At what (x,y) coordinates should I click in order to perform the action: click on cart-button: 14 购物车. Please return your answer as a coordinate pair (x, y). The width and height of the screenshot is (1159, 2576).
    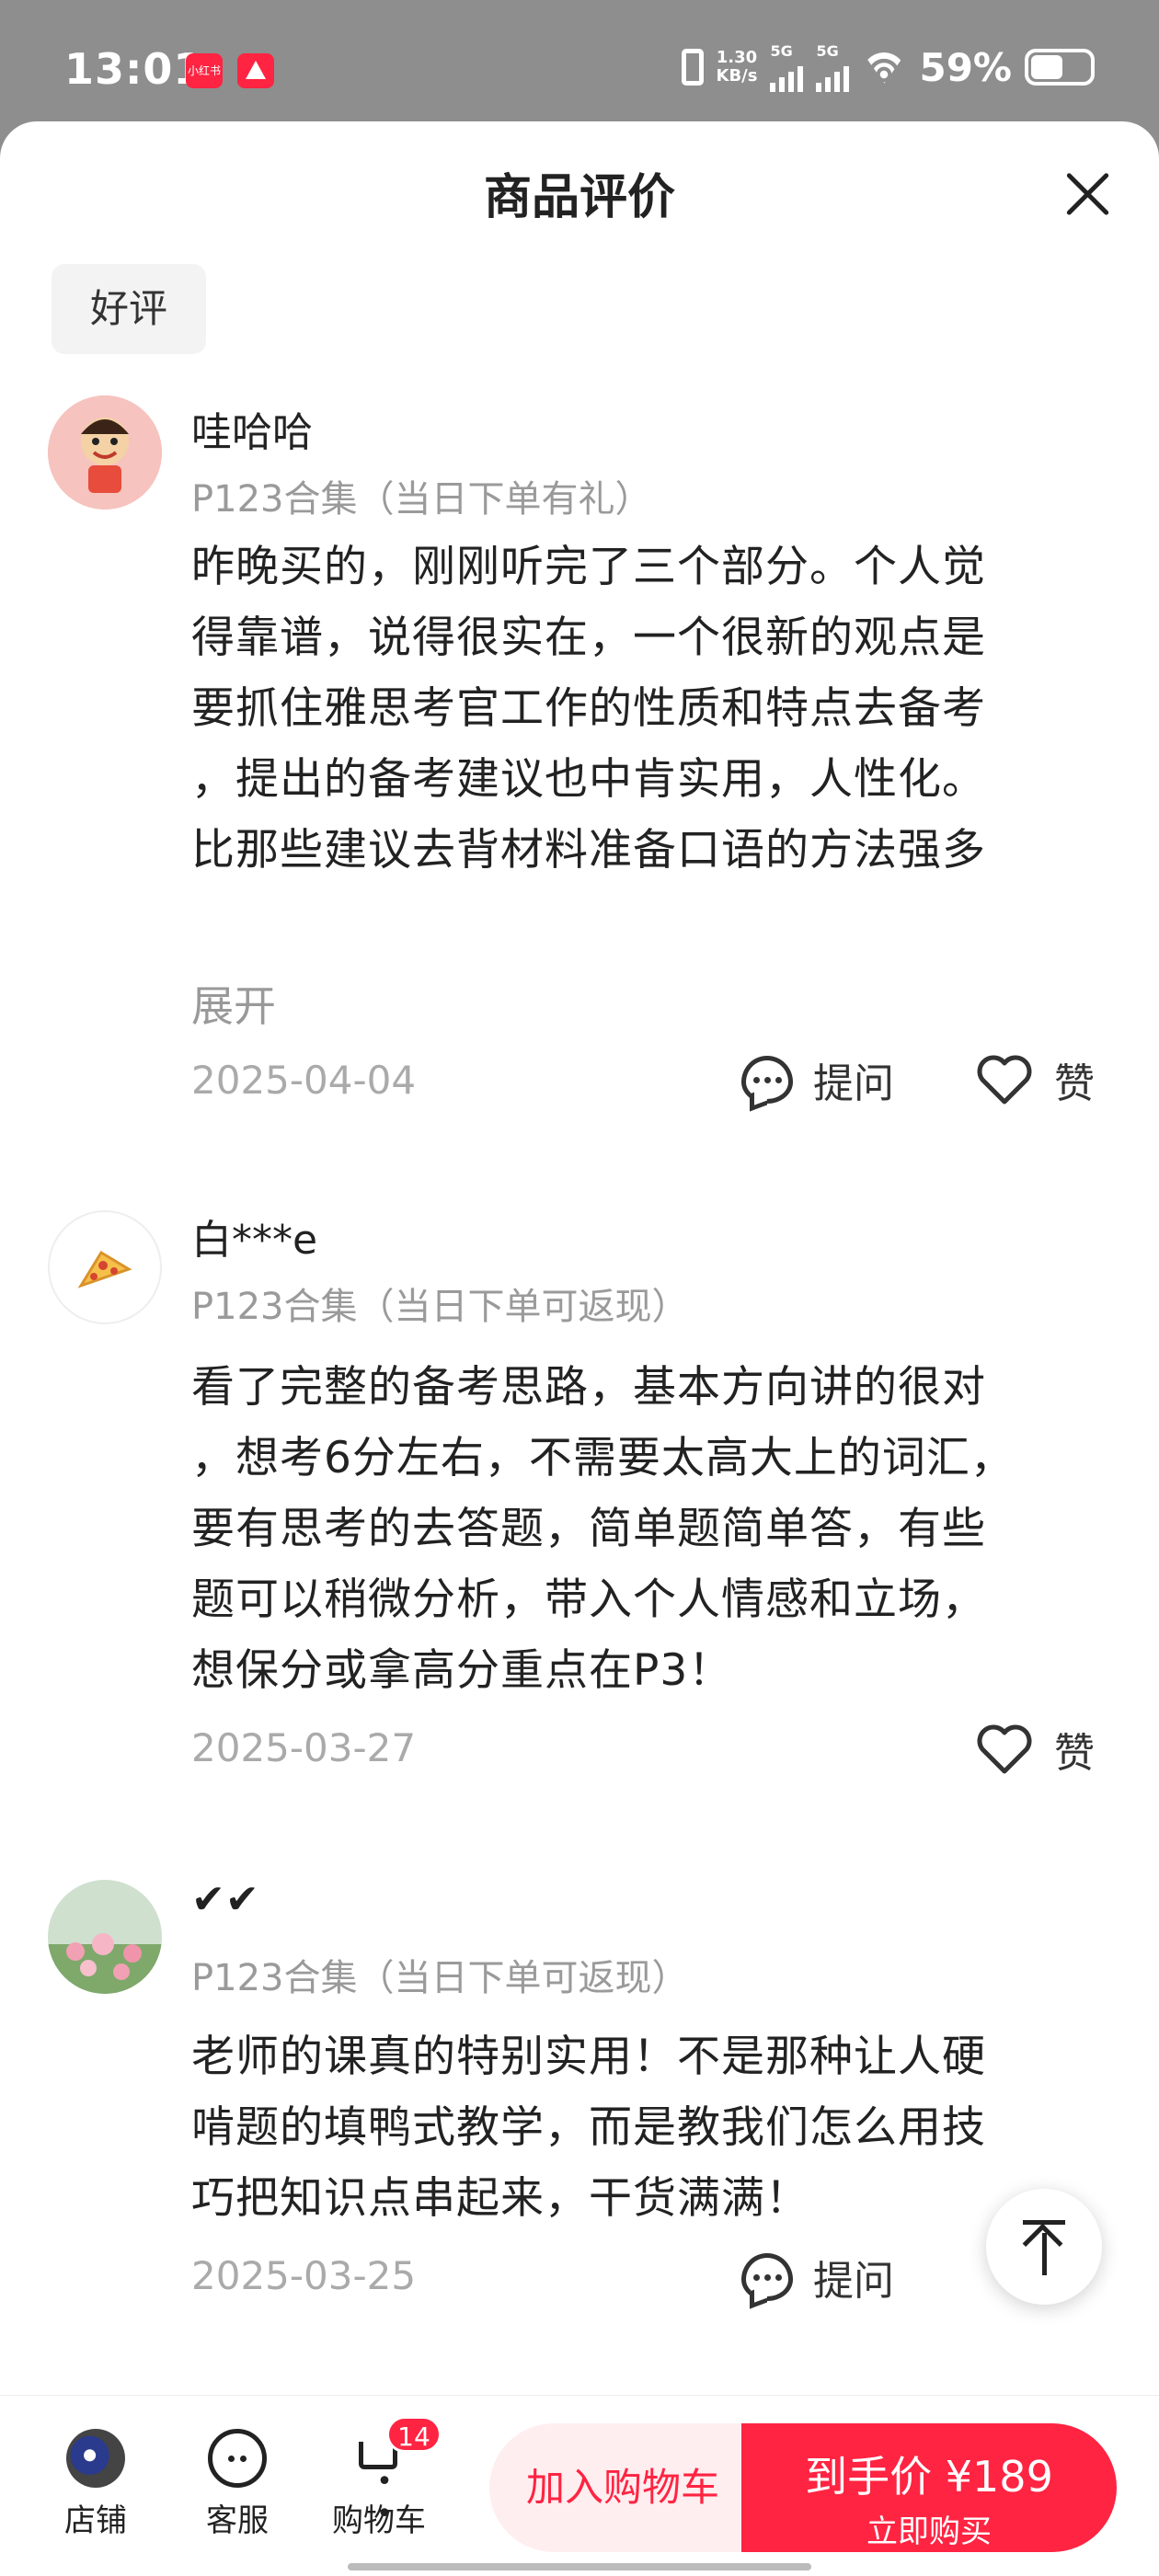
    Looking at the image, I should click on (383, 2478).